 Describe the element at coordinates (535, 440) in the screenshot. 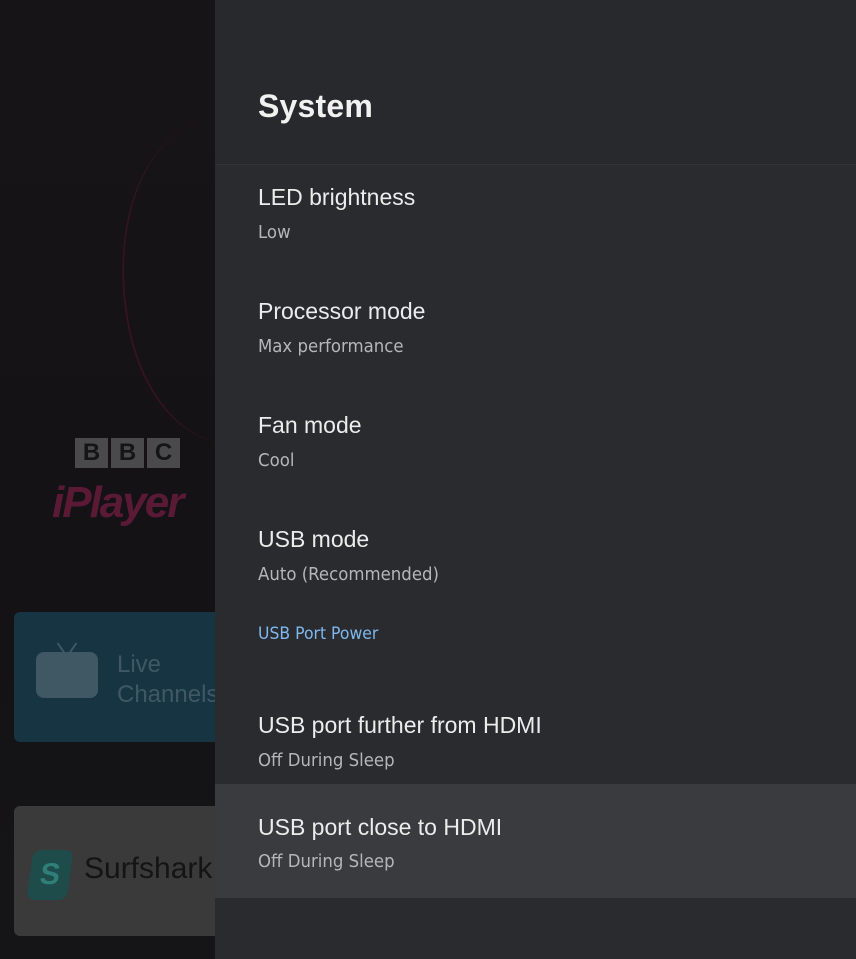

I see `fan-mode-item: Fan mode Cool` at that location.